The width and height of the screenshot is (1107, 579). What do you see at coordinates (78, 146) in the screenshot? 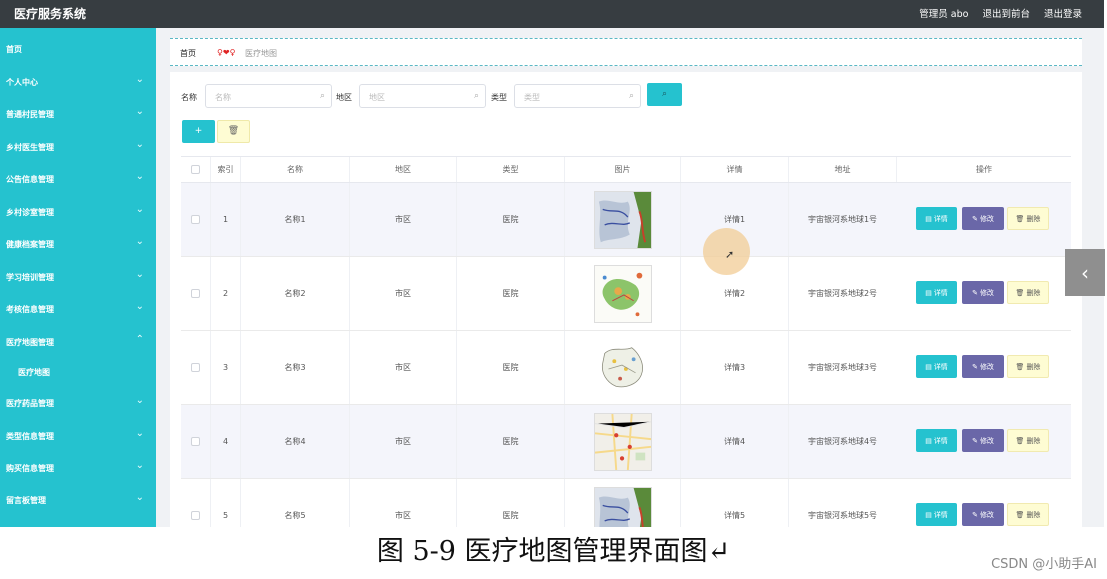
I see `sidebar-item-doctor-management: 乡村医生管理 ⌄` at bounding box center [78, 146].